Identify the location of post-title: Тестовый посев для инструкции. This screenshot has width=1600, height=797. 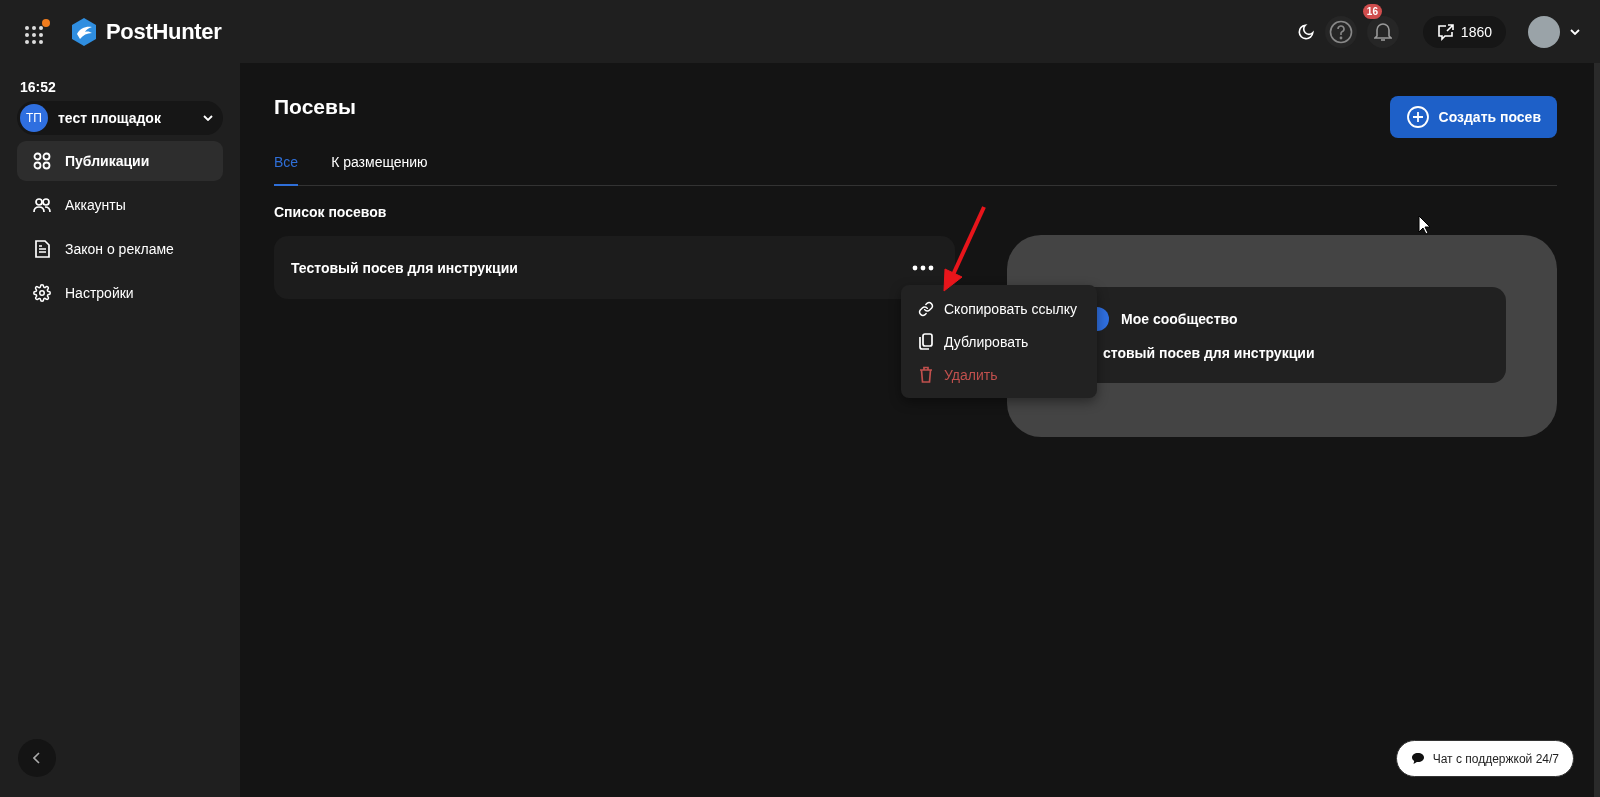
(404, 267).